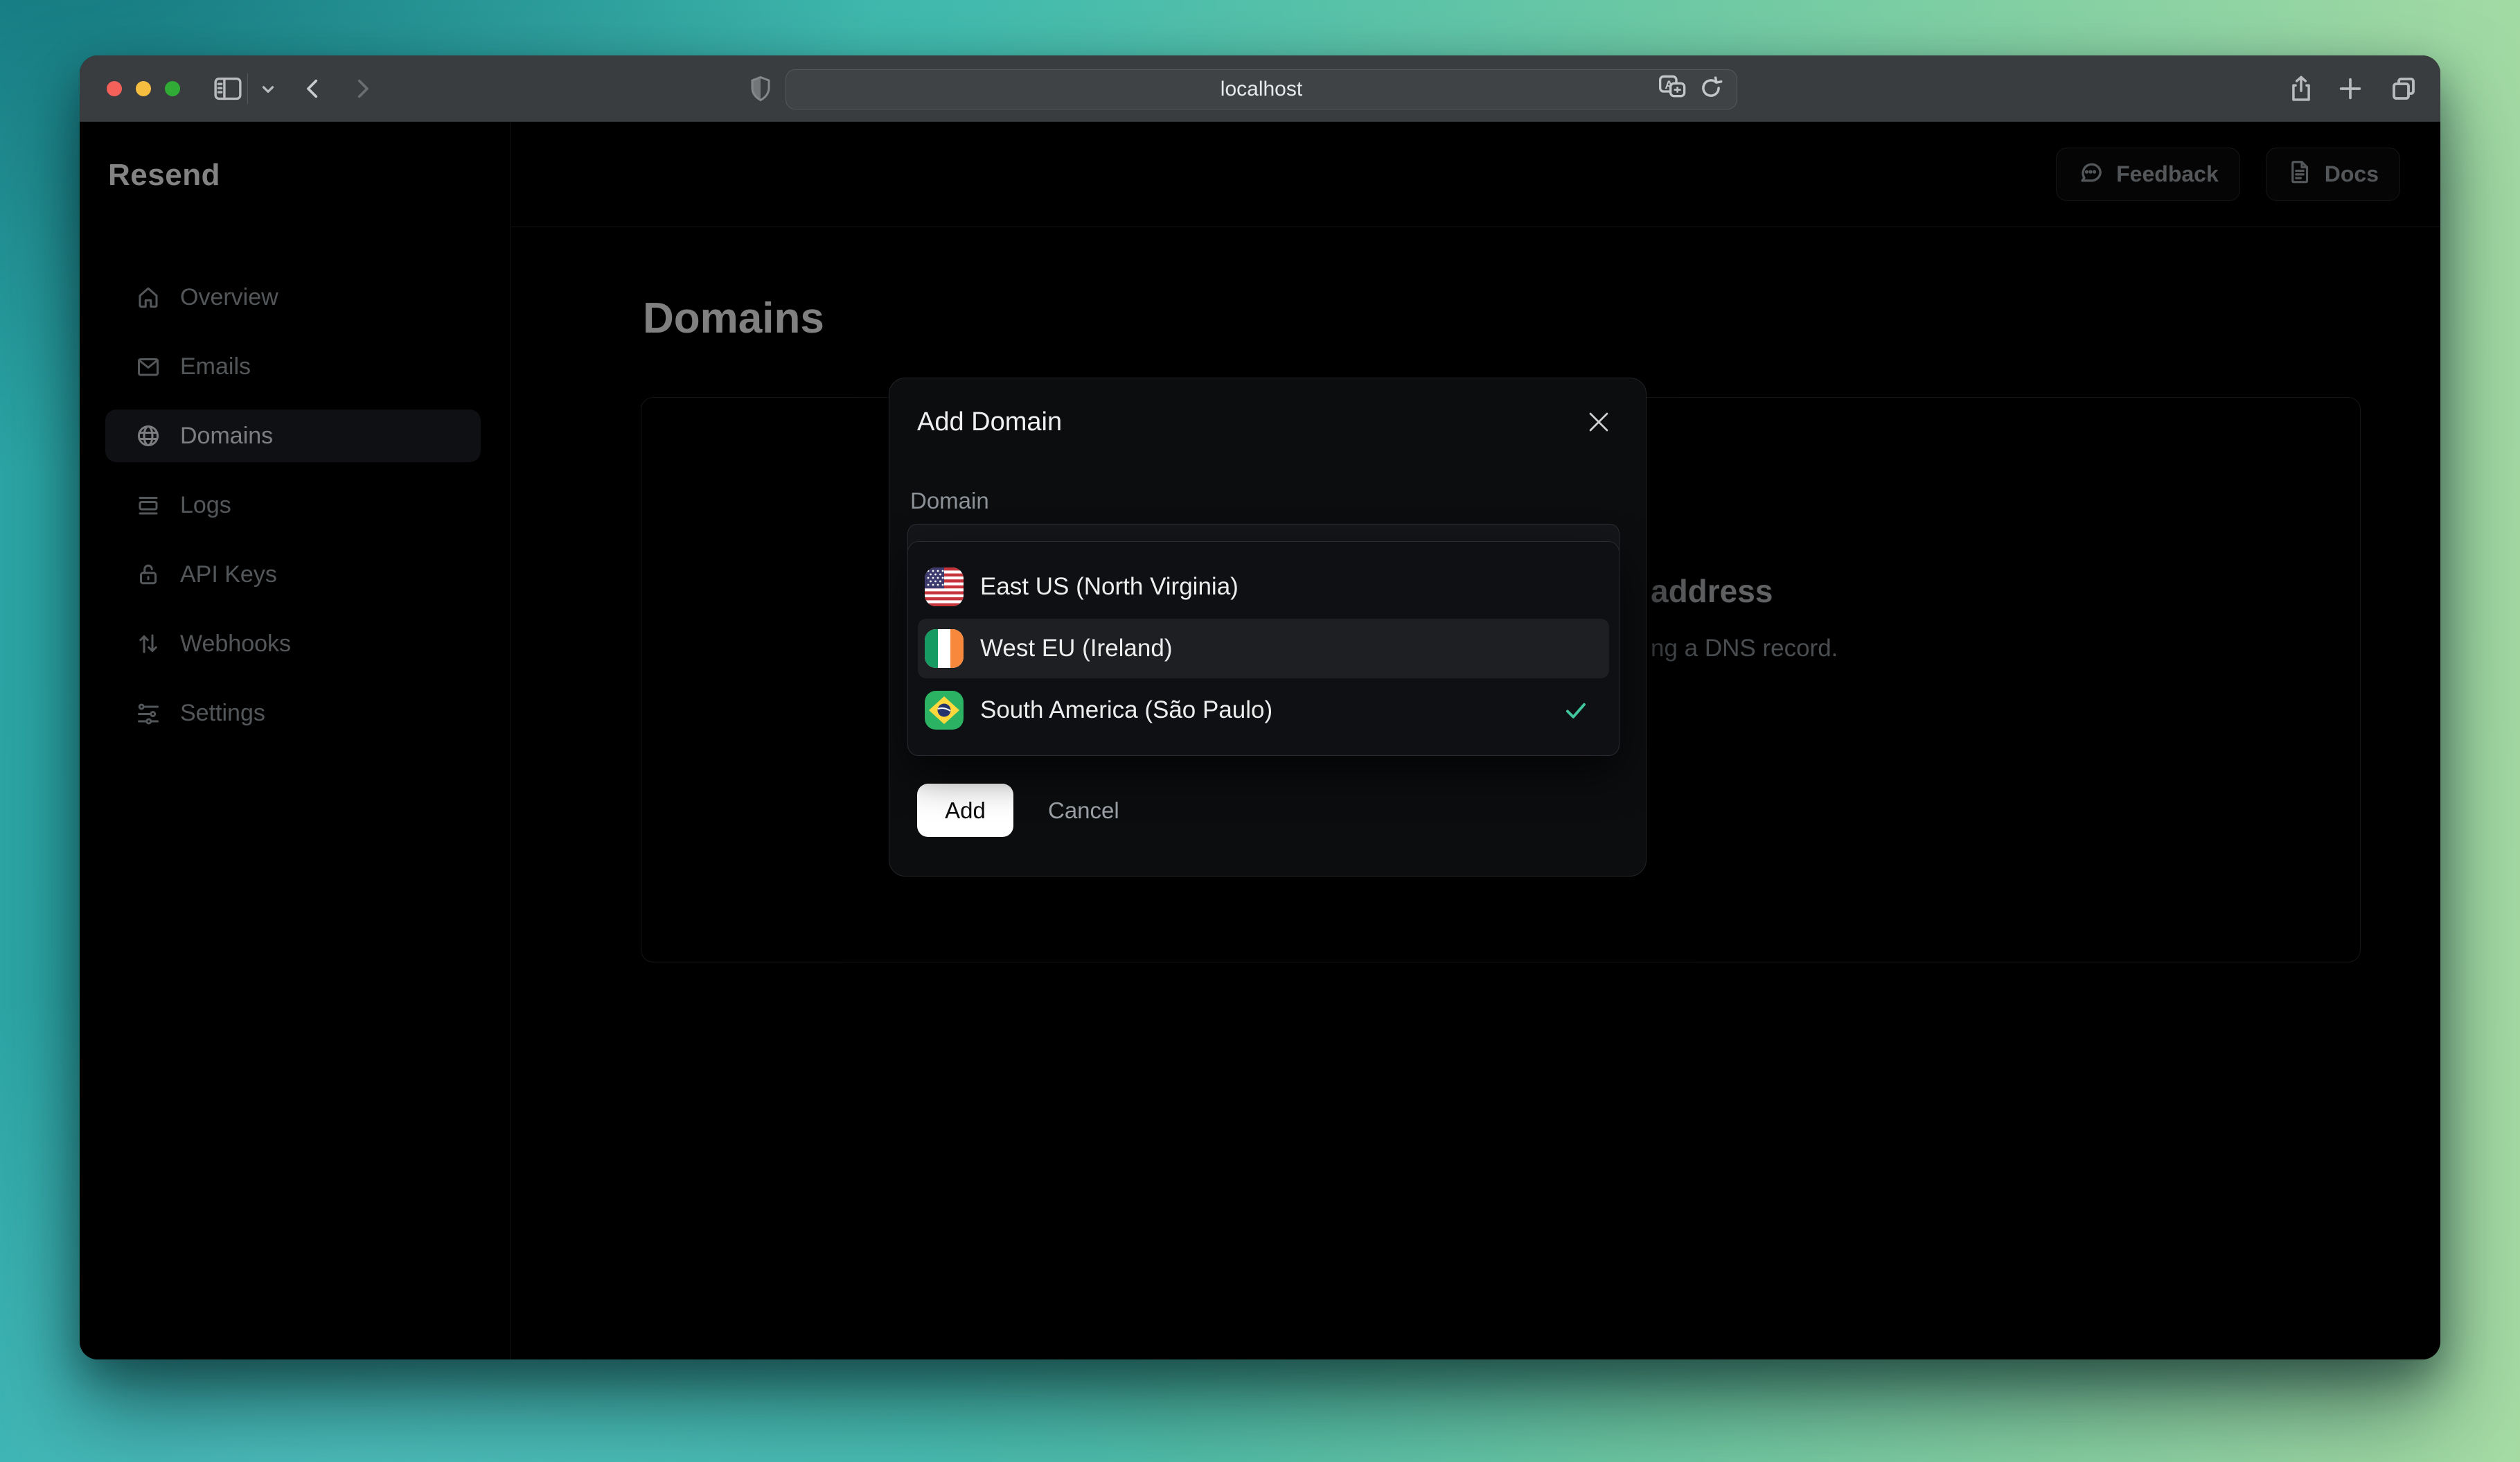 The height and width of the screenshot is (1462, 2520). What do you see at coordinates (247, 88) in the screenshot?
I see `toolbar-divider` at bounding box center [247, 88].